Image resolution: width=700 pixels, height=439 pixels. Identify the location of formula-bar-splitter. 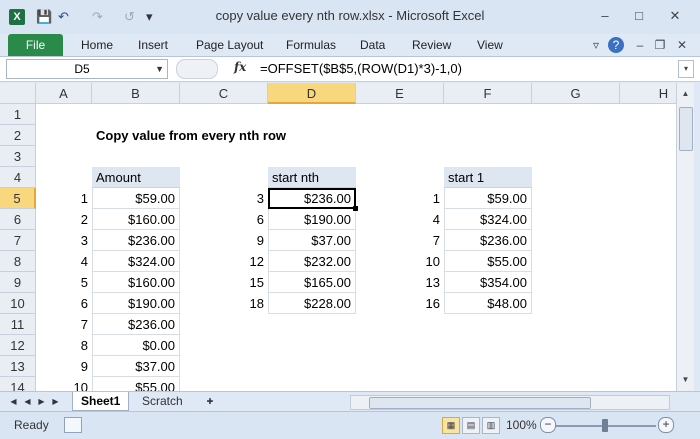
(197, 69).